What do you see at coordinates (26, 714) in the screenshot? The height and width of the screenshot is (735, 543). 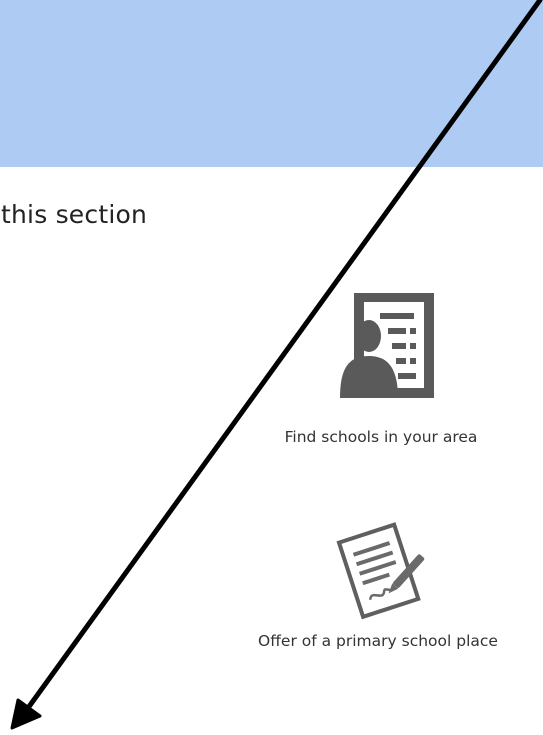 I see `arrow-head` at bounding box center [26, 714].